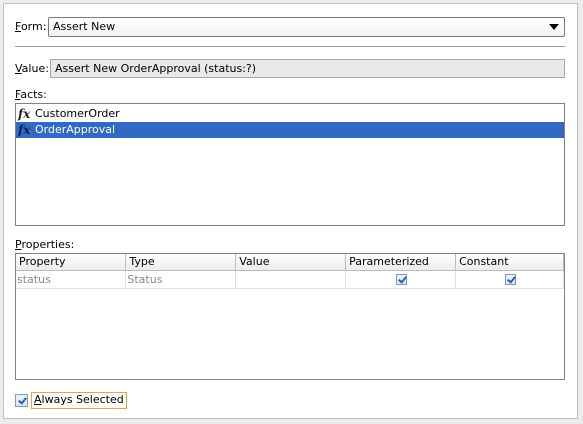  Describe the element at coordinates (71, 279) in the screenshot. I see `cell-property: status` at that location.